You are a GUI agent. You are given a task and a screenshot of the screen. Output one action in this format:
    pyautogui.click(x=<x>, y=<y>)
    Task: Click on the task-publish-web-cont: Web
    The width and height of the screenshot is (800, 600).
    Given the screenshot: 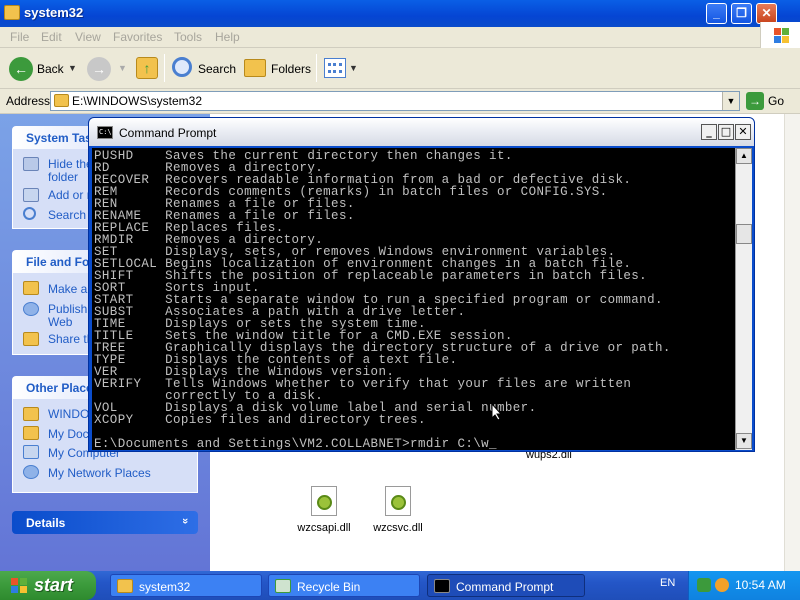 What is the action you would take?
    pyautogui.click(x=60, y=322)
    